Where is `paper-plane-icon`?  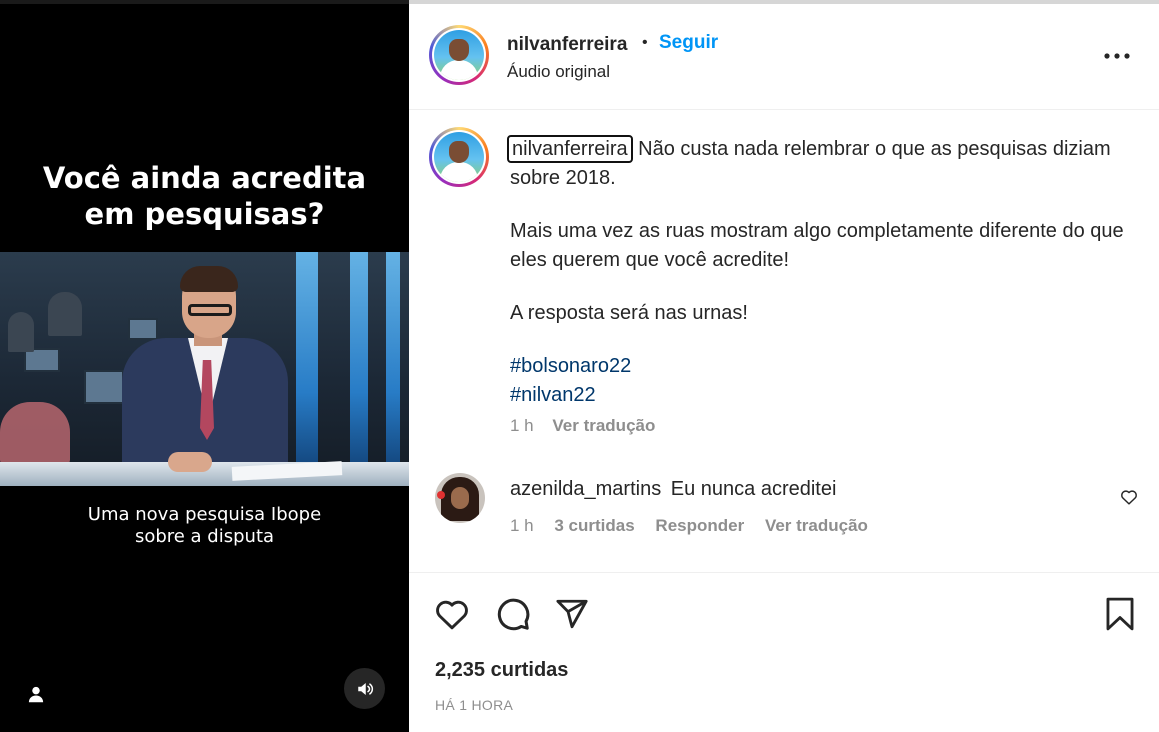 paper-plane-icon is located at coordinates (572, 614).